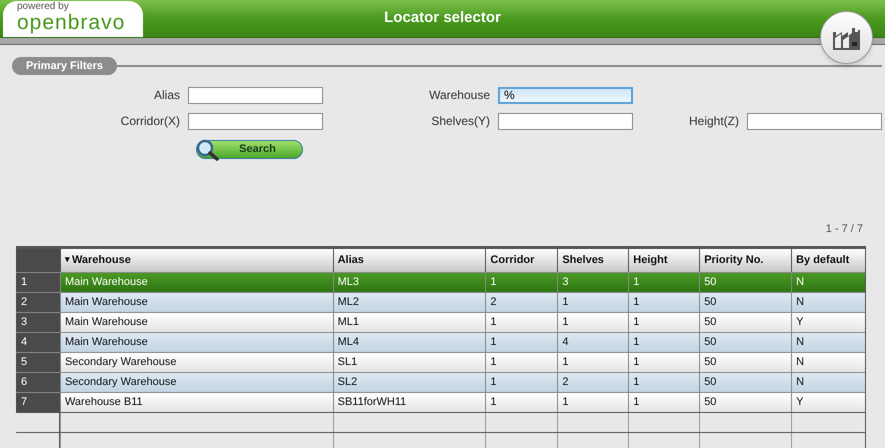  What do you see at coordinates (196, 260) in the screenshot?
I see `column-header: ▾ Warehouse` at bounding box center [196, 260].